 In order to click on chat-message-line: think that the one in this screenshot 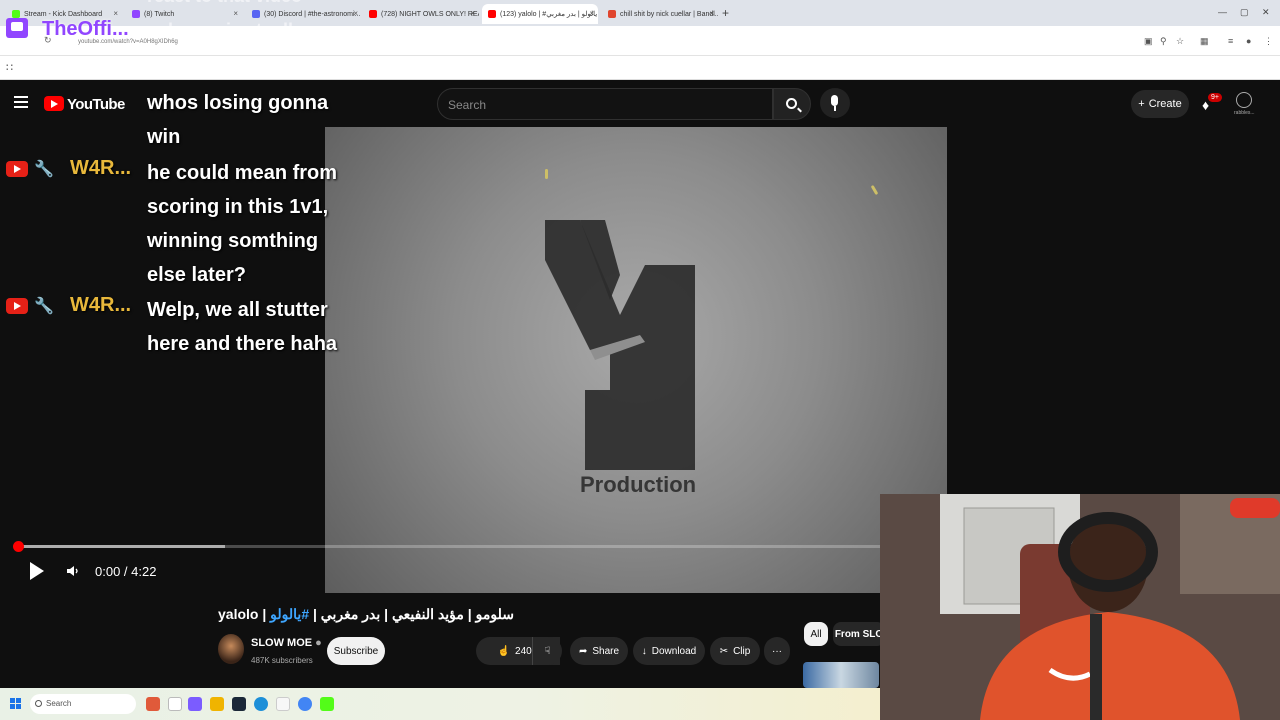, I will do `click(222, 64)`.